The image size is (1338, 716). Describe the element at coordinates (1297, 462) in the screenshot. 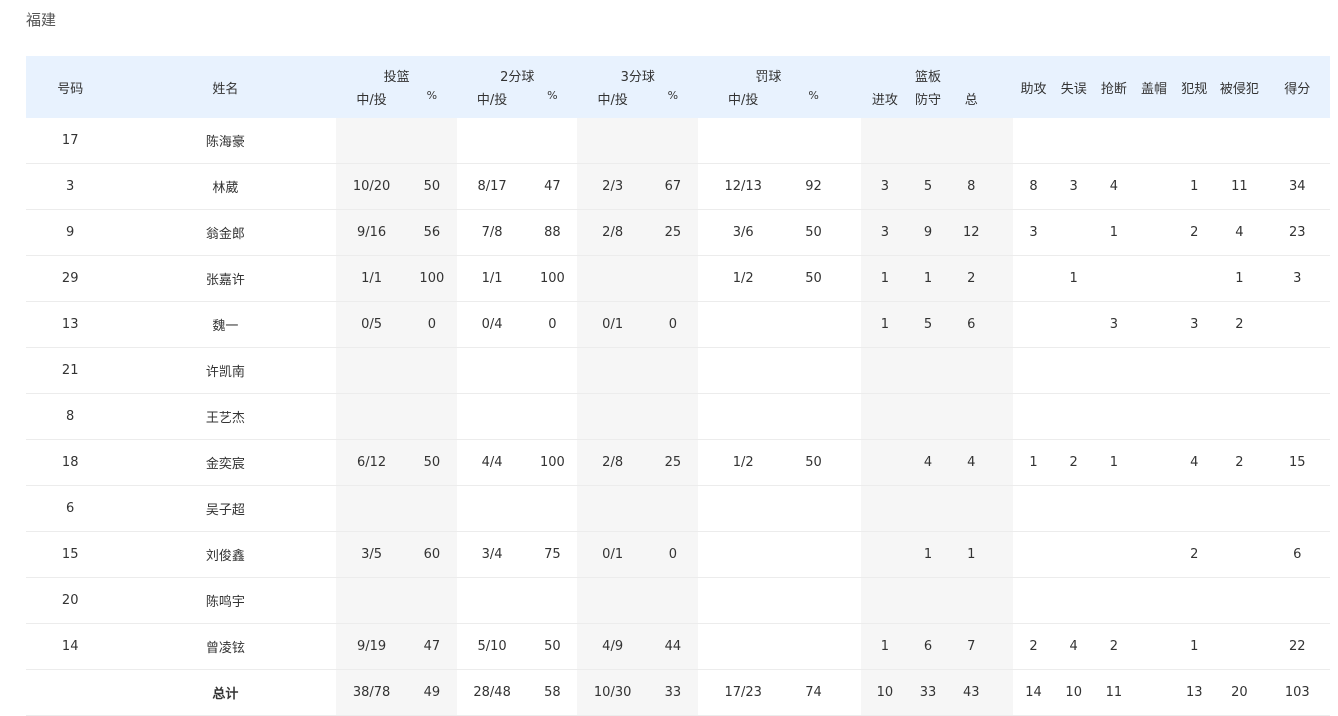

I see `cell-pts: 15` at that location.